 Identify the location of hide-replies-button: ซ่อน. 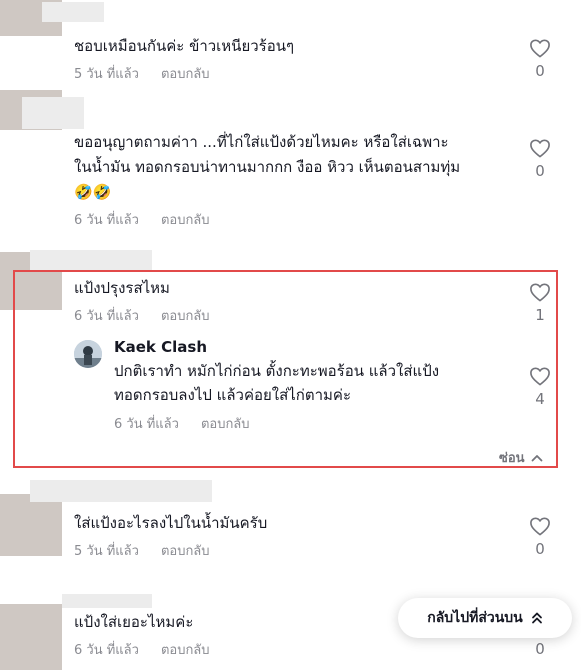
(521, 457).